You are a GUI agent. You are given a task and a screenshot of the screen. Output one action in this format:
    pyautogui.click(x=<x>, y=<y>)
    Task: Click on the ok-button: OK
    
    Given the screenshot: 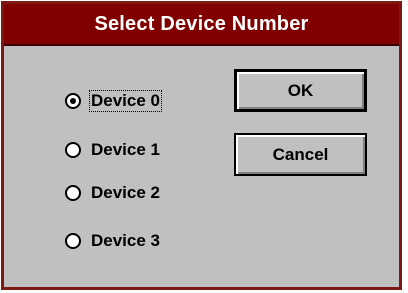 What is the action you would take?
    pyautogui.click(x=300, y=90)
    